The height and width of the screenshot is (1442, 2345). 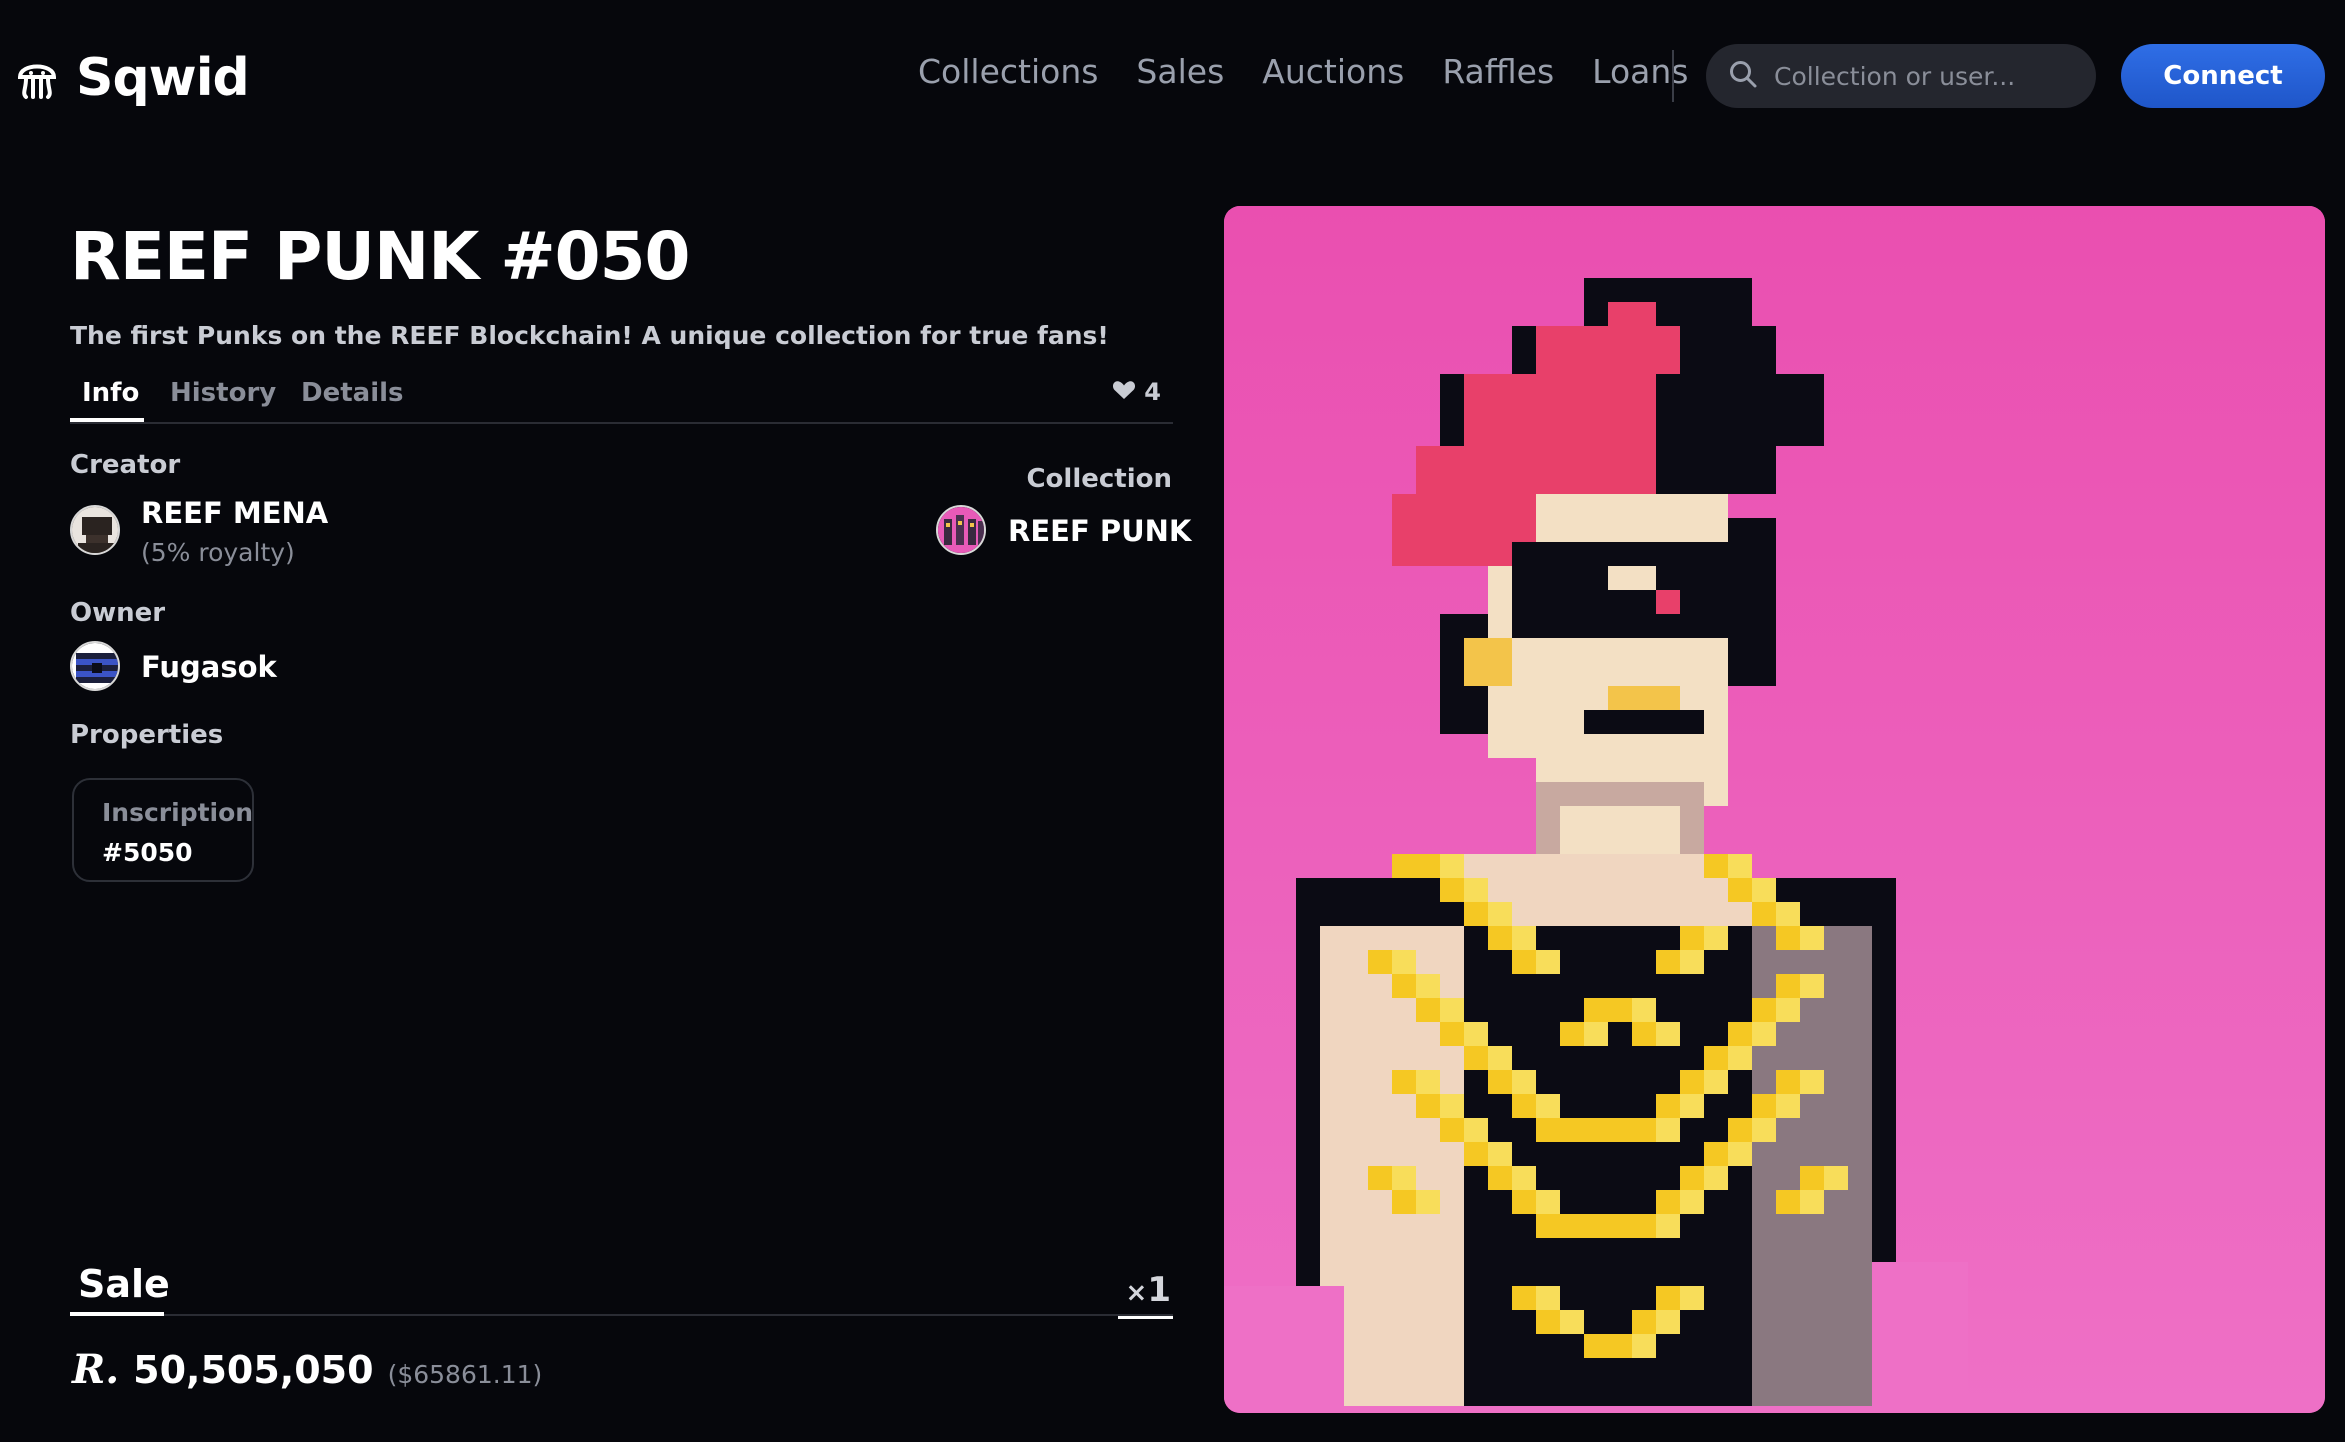 What do you see at coordinates (1124, 392) in the screenshot?
I see `heart-icon` at bounding box center [1124, 392].